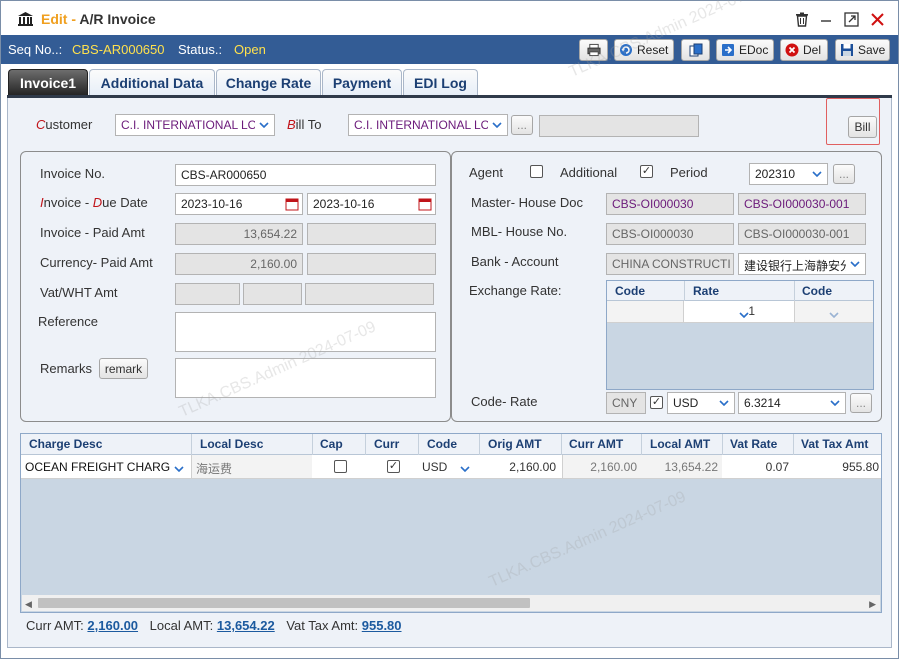 This screenshot has width=899, height=659. I want to click on title-sep: -, so click(74, 19).